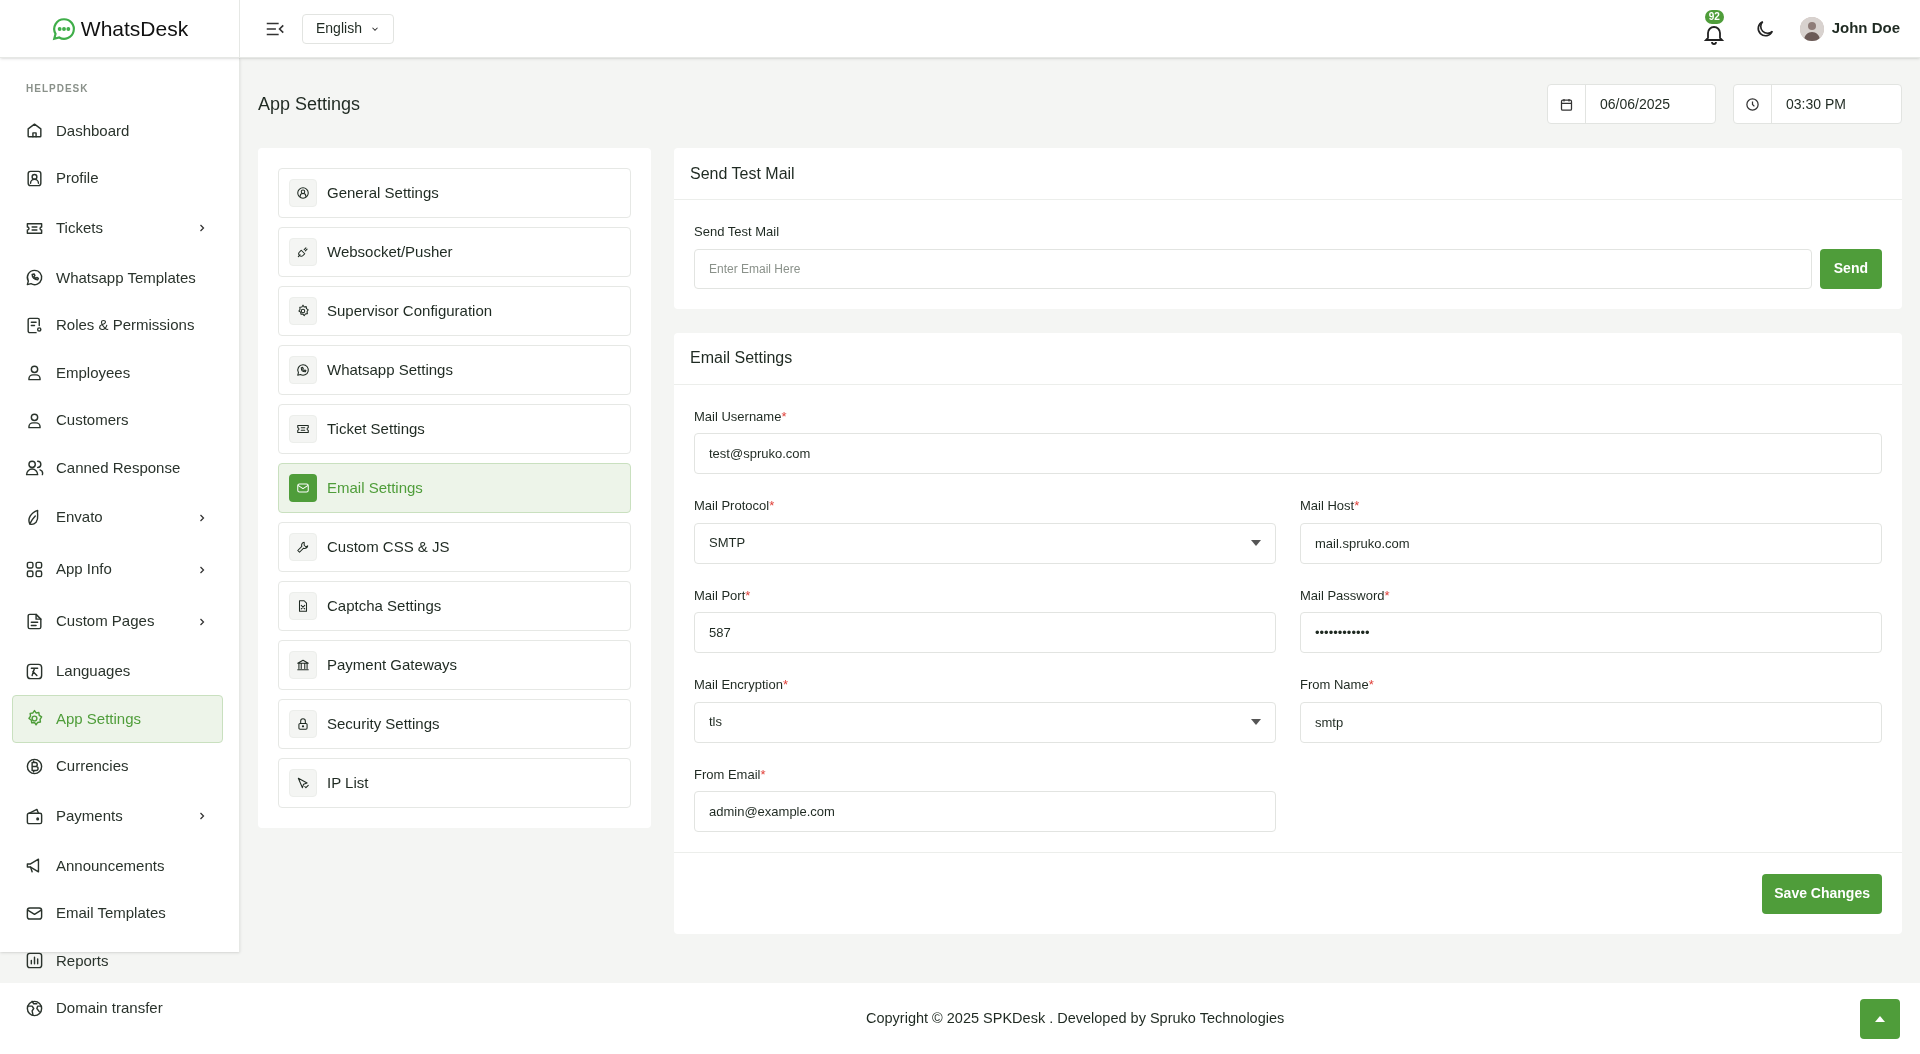 The image size is (1920, 1054). What do you see at coordinates (117, 569) in the screenshot?
I see `sidebar-item: App Info` at bounding box center [117, 569].